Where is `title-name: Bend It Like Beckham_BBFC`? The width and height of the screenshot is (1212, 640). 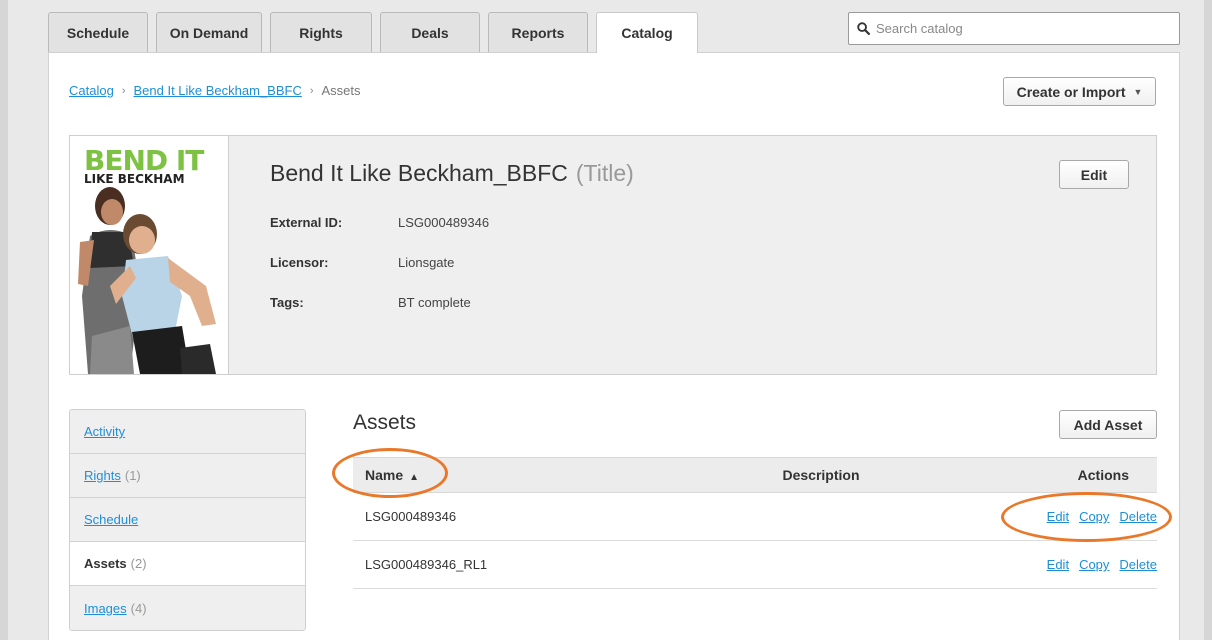 title-name: Bend It Like Beckham_BBFC is located at coordinates (419, 173).